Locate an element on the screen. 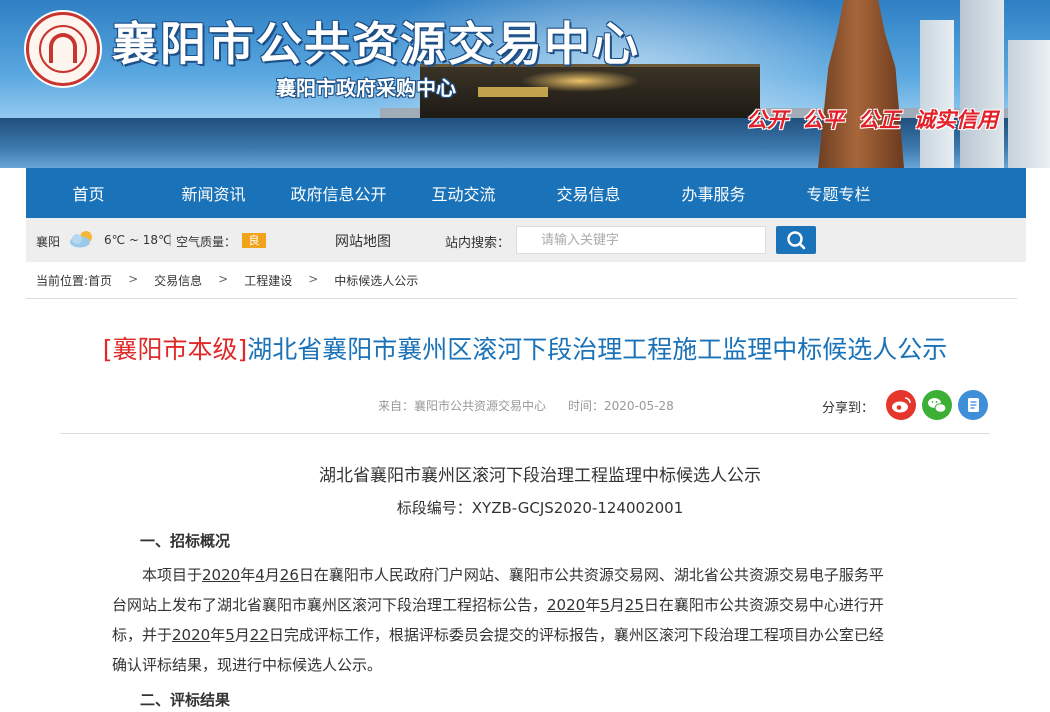 The width and height of the screenshot is (1050, 712). slogan: 公平 is located at coordinates (823, 120).